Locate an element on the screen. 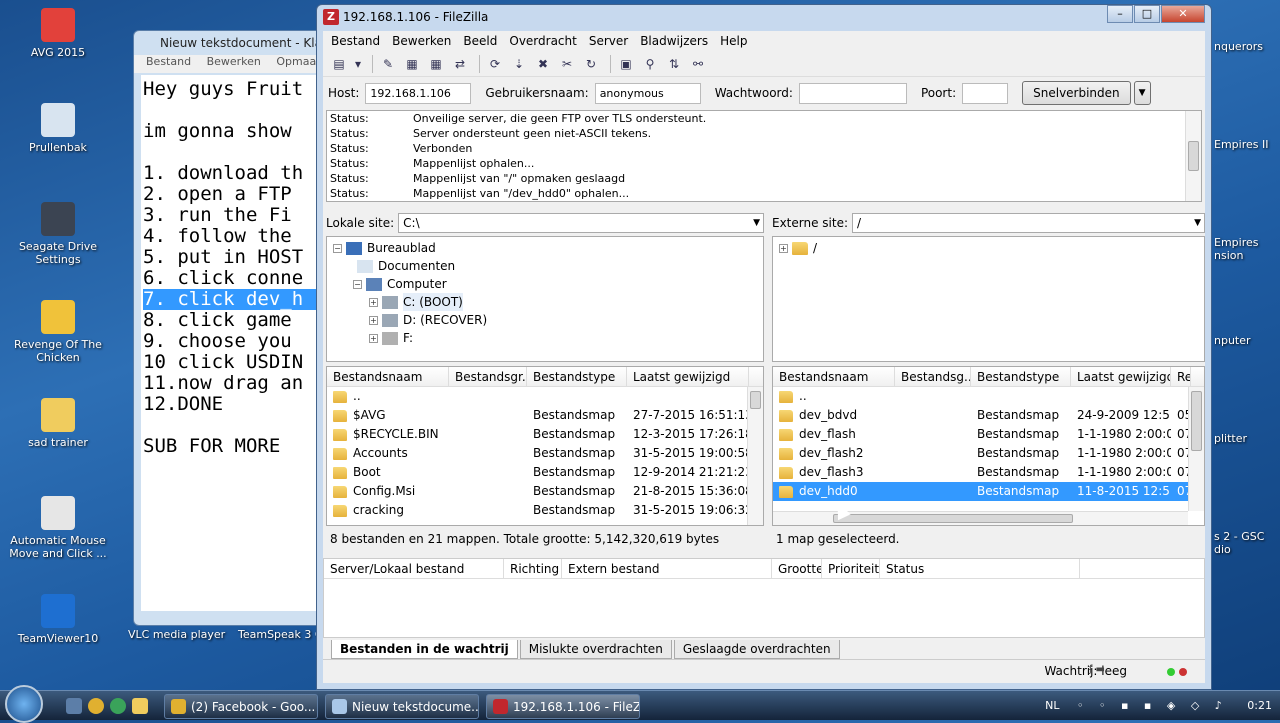  desktop-icon: Revenge Of The Chicken is located at coordinates (58, 332).